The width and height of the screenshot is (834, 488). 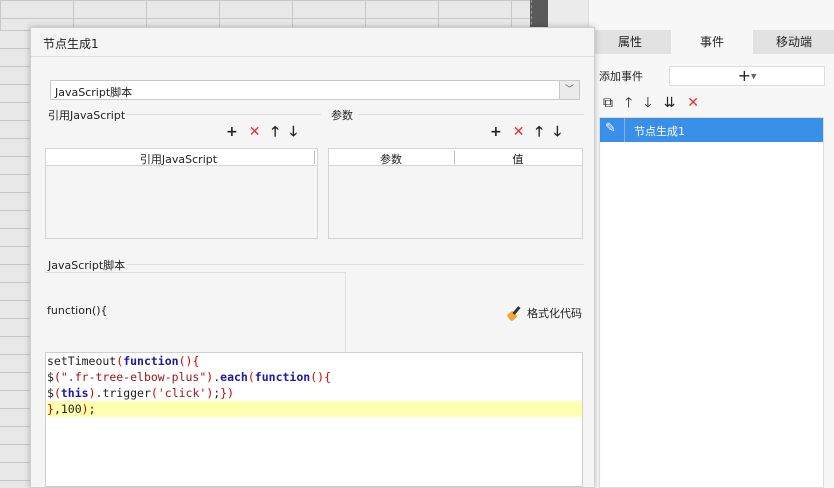 I want to click on format-code-label: 格式化代码, so click(x=554, y=313).